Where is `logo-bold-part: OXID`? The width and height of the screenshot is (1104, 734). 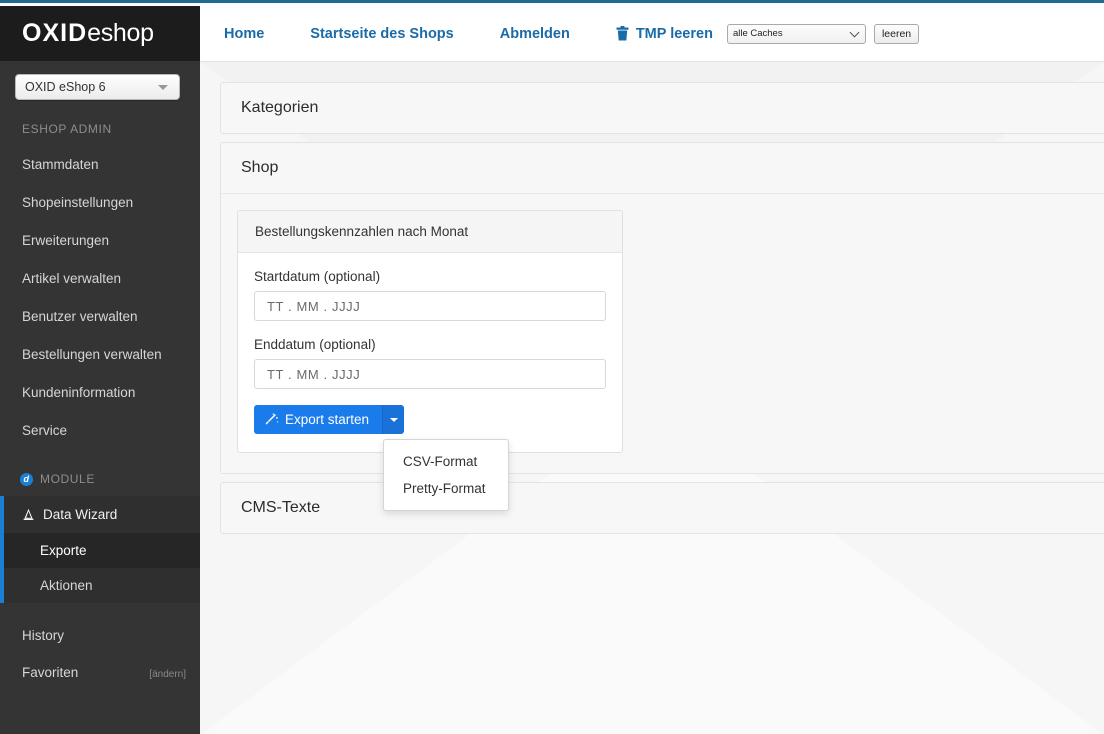 logo-bold-part: OXID is located at coordinates (55, 33).